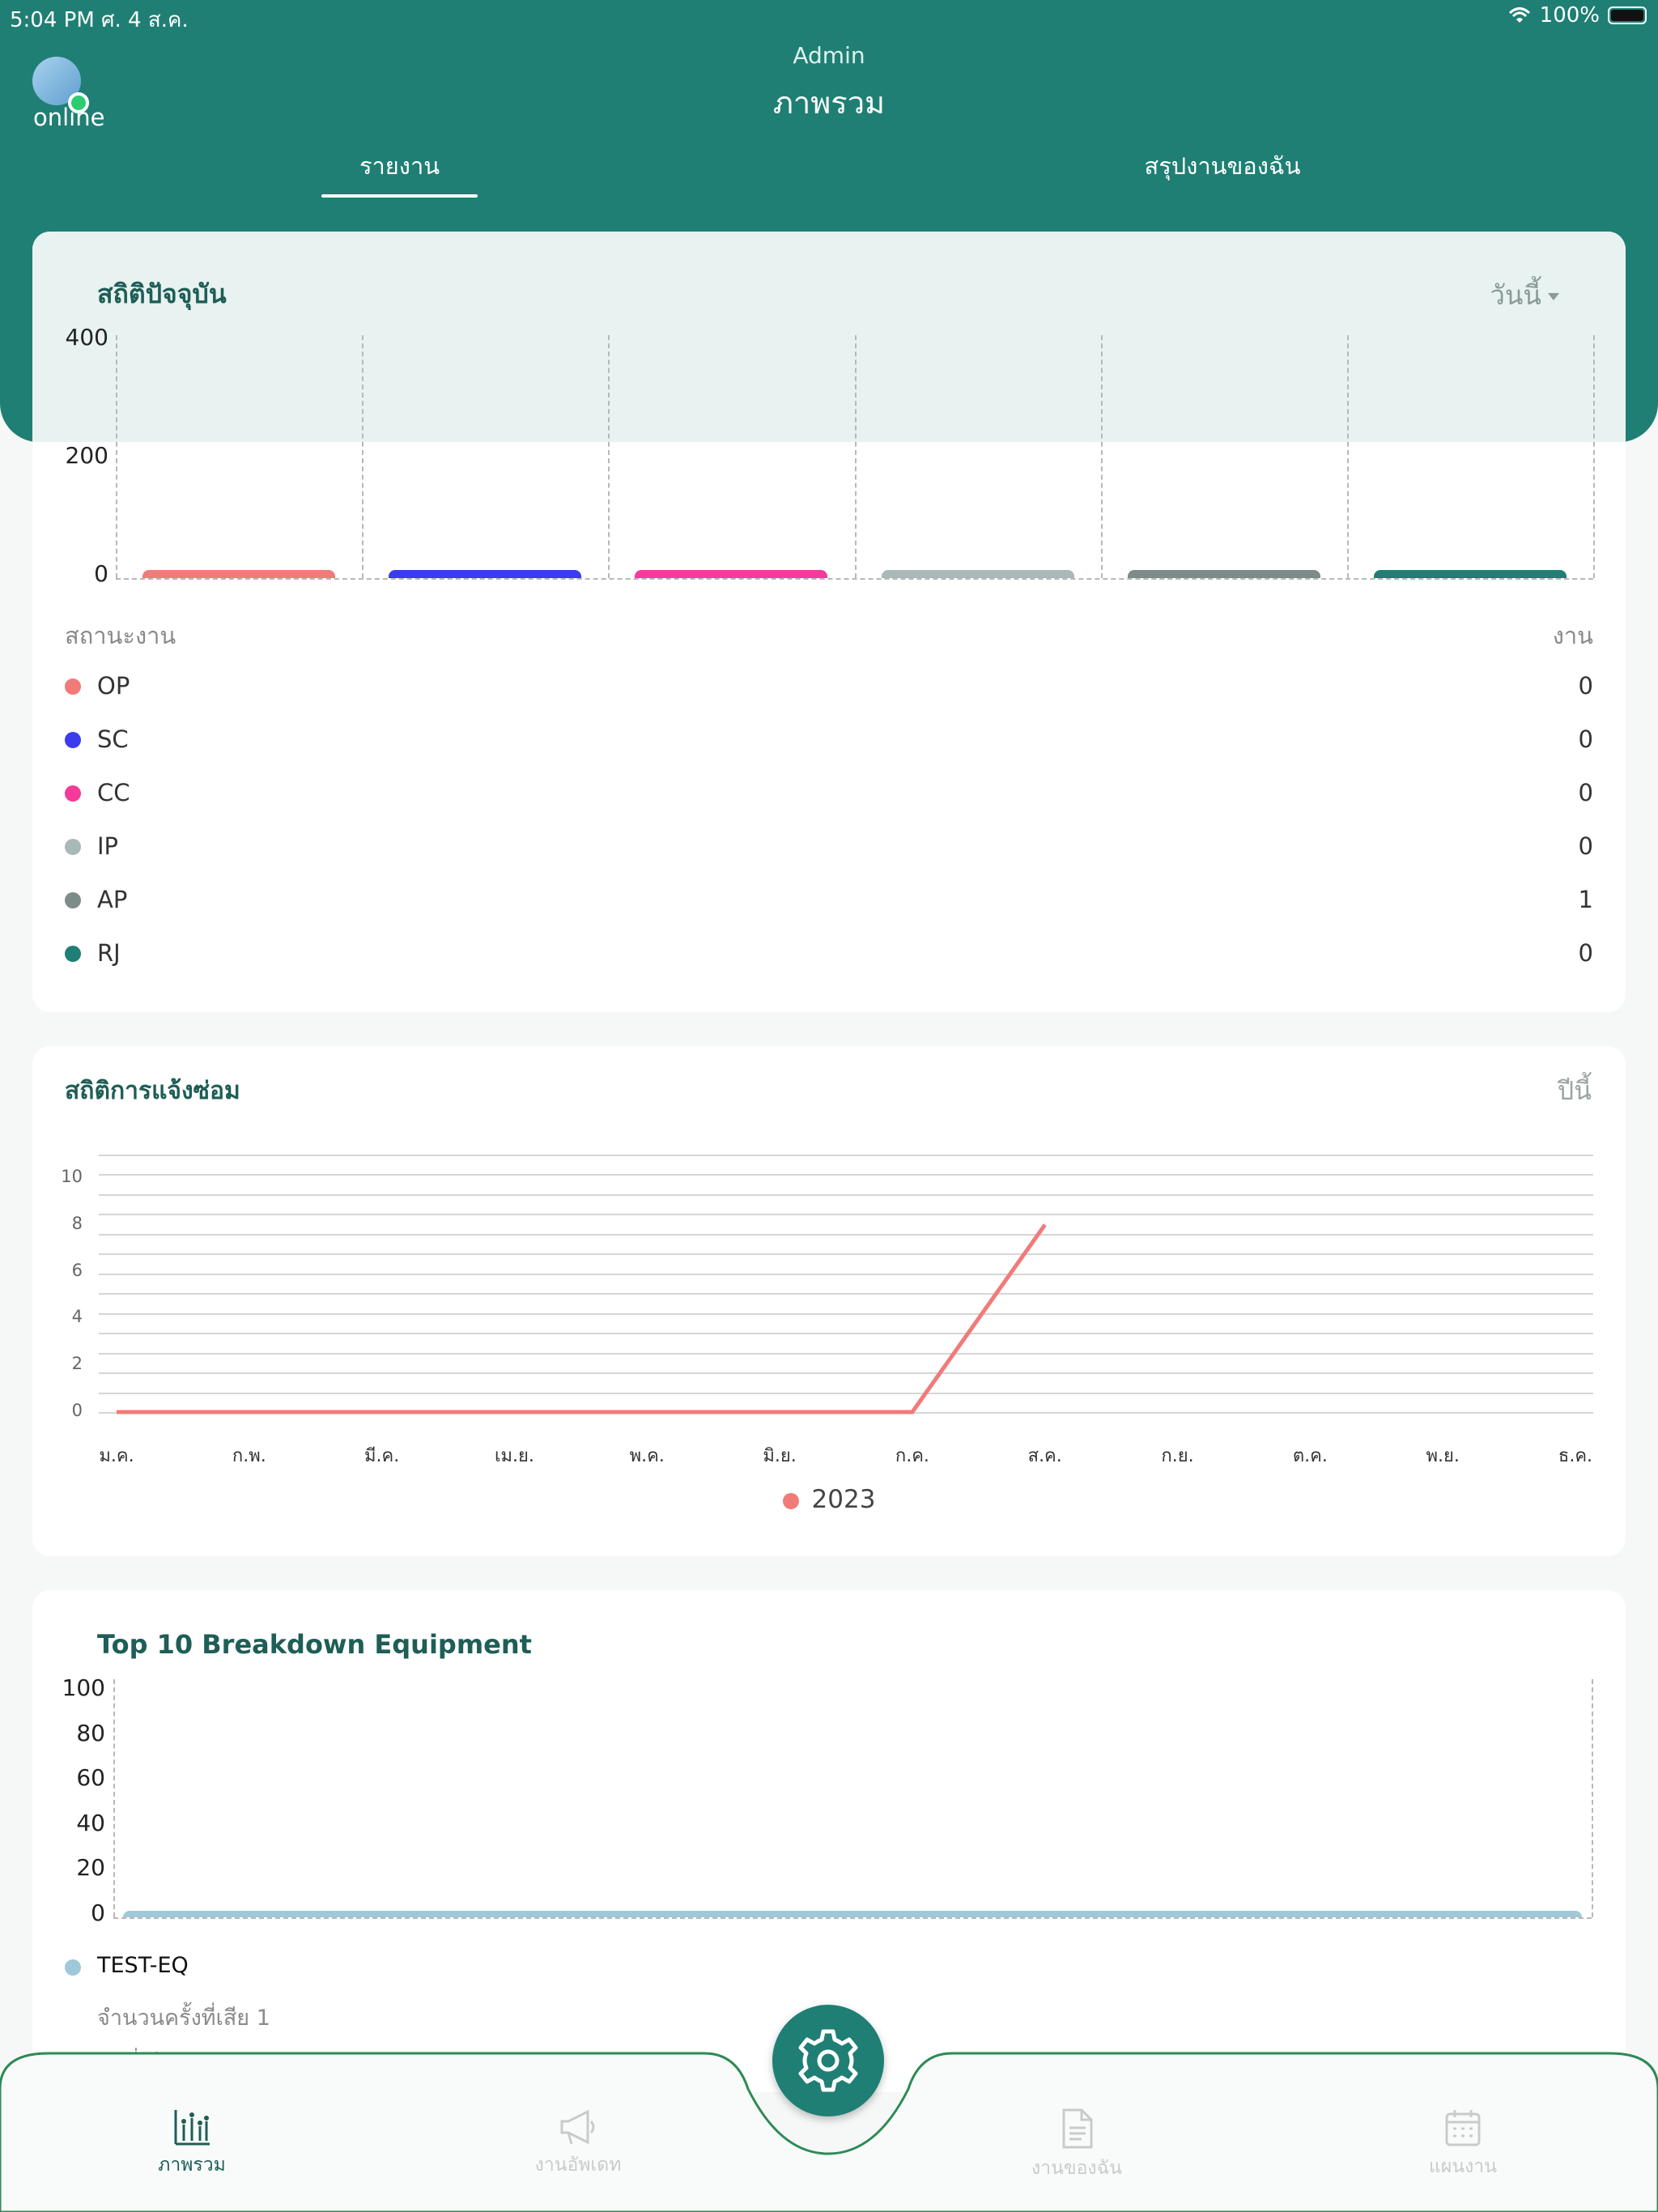  I want to click on period-dropdown-label: วันนี้, so click(1515, 295).